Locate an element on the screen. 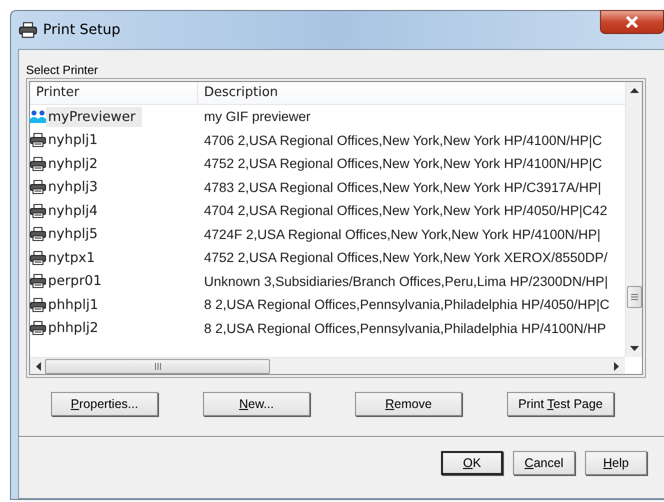  table-cell-text: 4783 2,USA Regional Offices,New York,New York HP/C3917A/HP| is located at coordinates (402, 187).